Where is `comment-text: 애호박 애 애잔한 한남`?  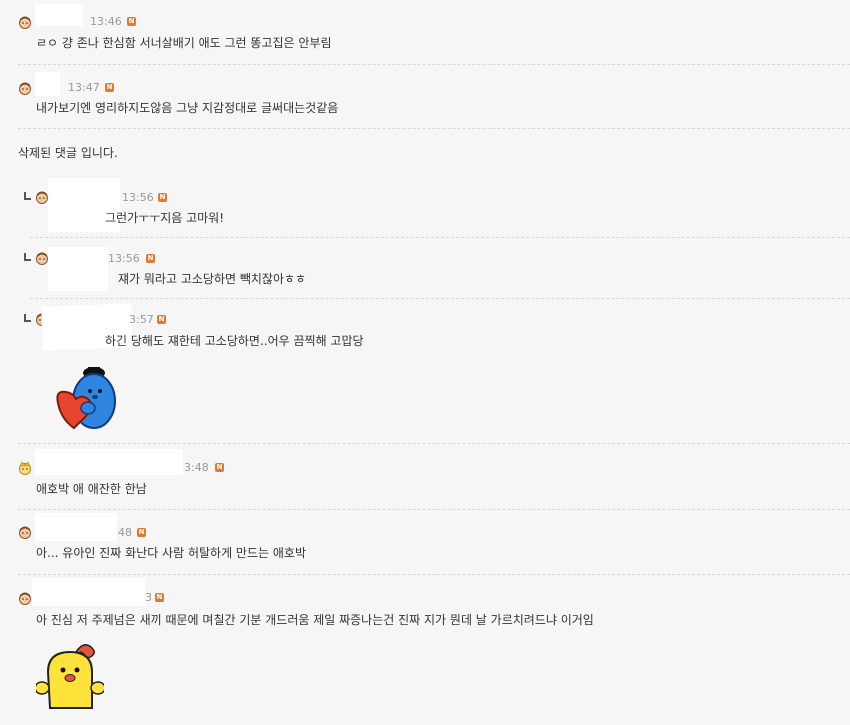 comment-text: 애호박 애 애잔한 한남 is located at coordinates (91, 489).